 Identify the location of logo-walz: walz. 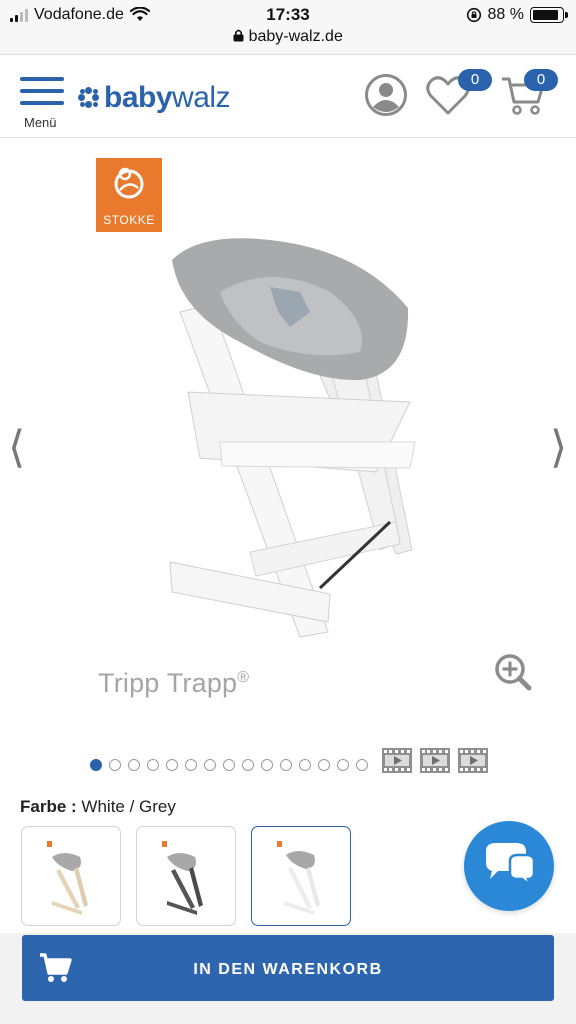
(201, 97).